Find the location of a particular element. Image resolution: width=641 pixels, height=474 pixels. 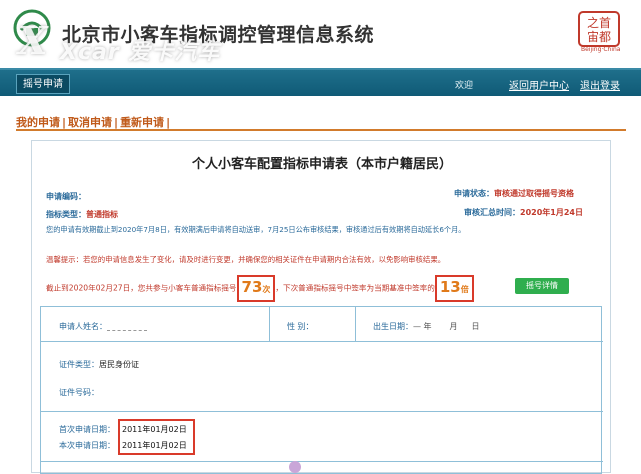

watermark-text: Xcar 爱卡汽车 is located at coordinates (140, 52).